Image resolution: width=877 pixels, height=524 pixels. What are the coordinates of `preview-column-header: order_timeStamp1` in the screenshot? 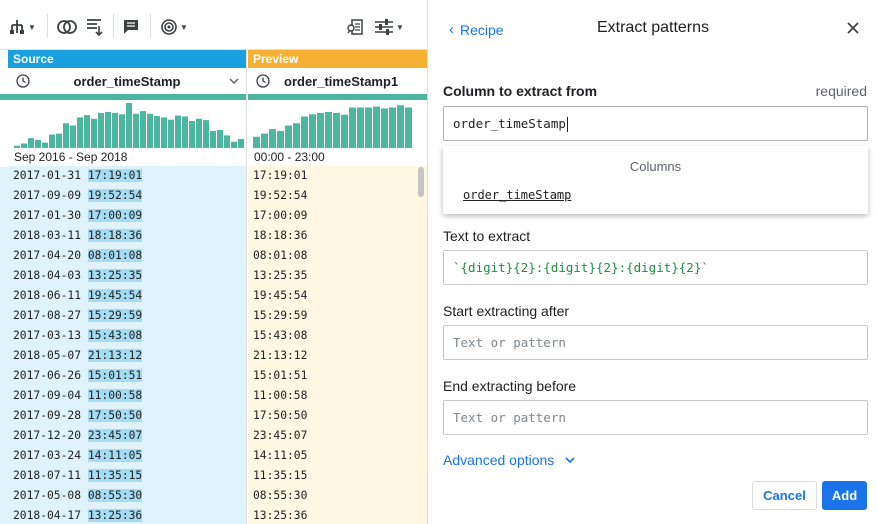 It's located at (337, 81).